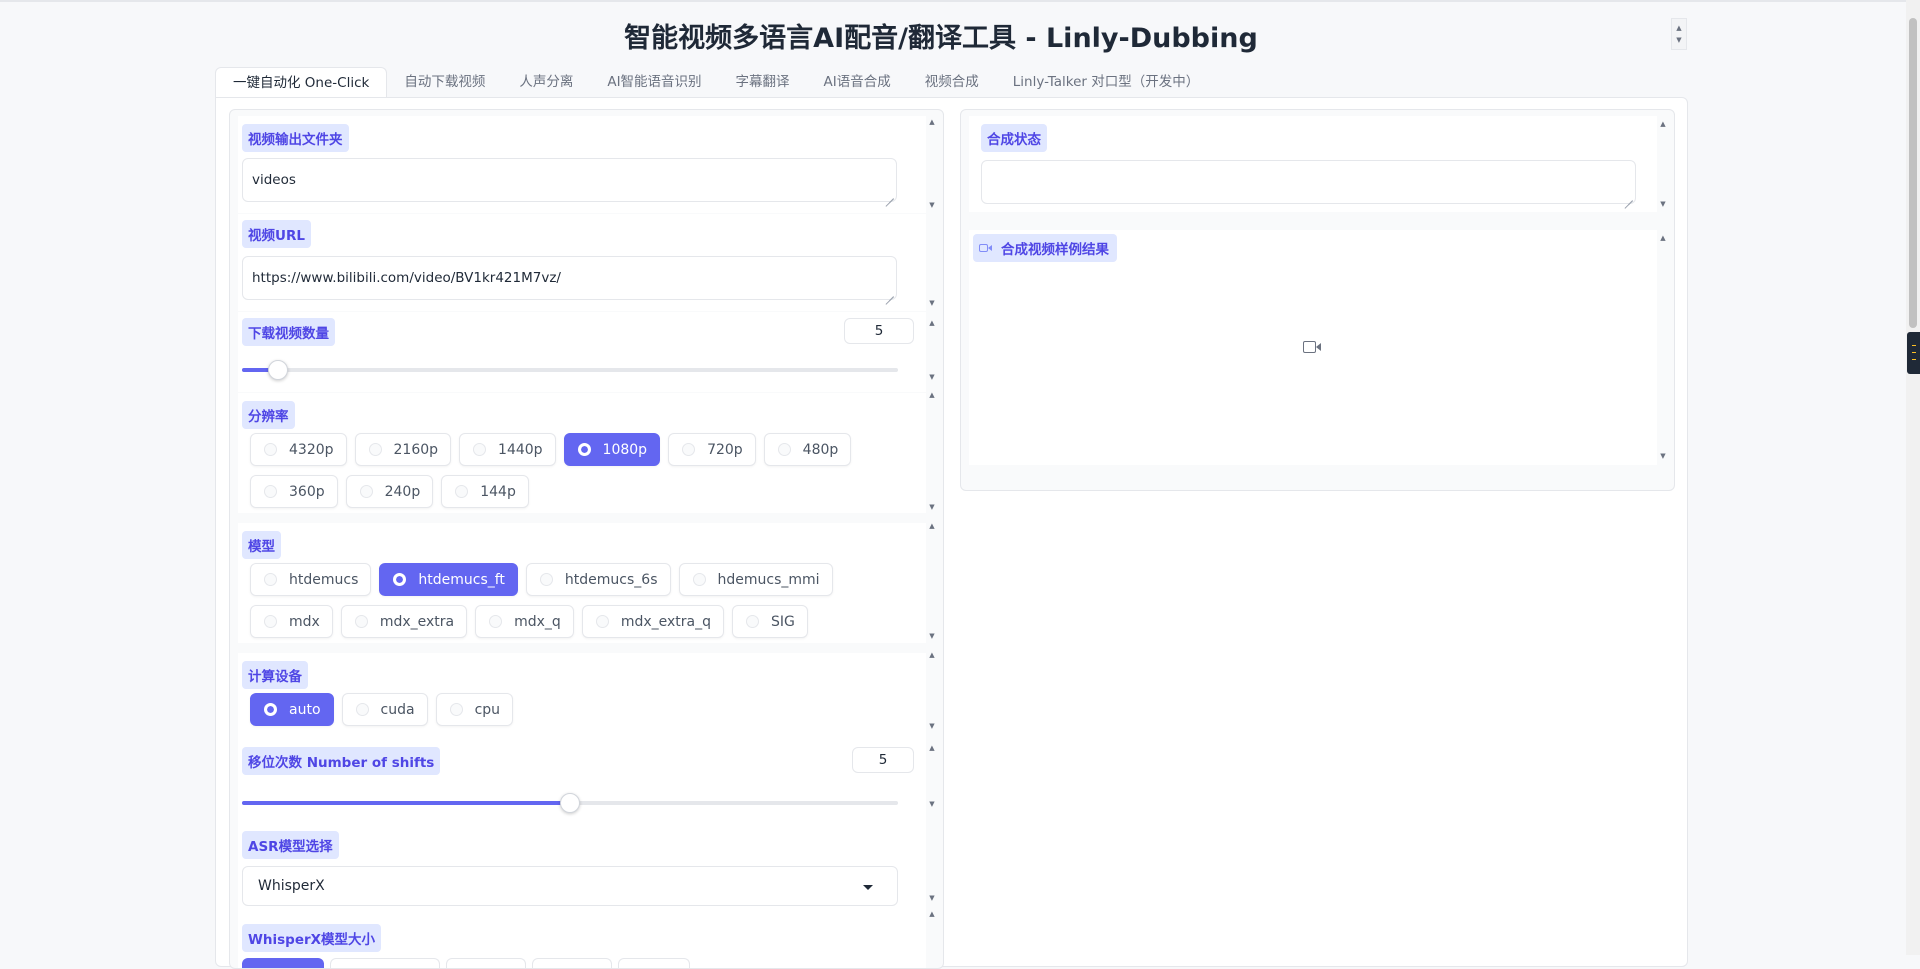 This screenshot has width=1920, height=969. I want to click on tab-4: 字幕翻译, so click(763, 82).